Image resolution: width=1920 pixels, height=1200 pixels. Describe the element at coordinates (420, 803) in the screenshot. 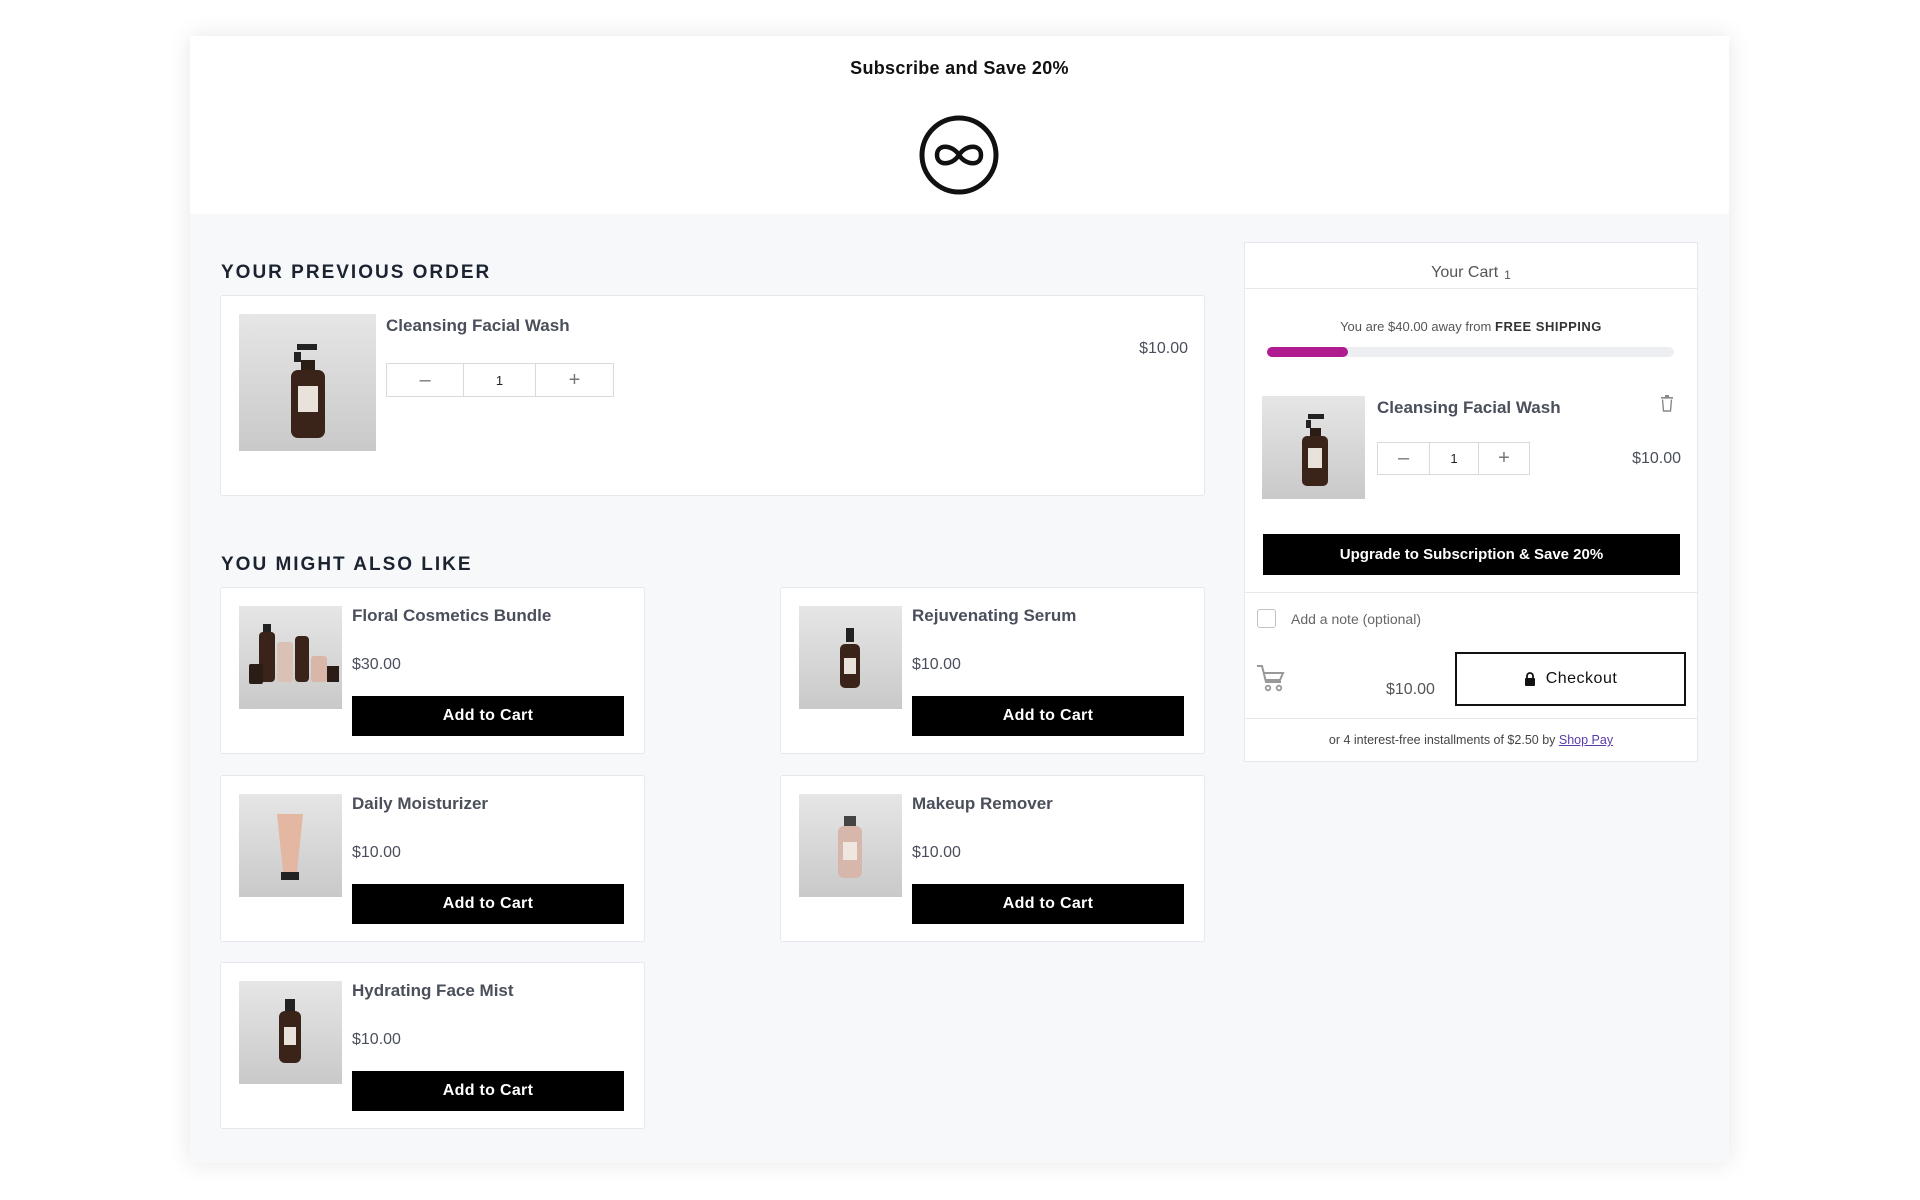

I see `product-name: Daily Moisturizer` at that location.